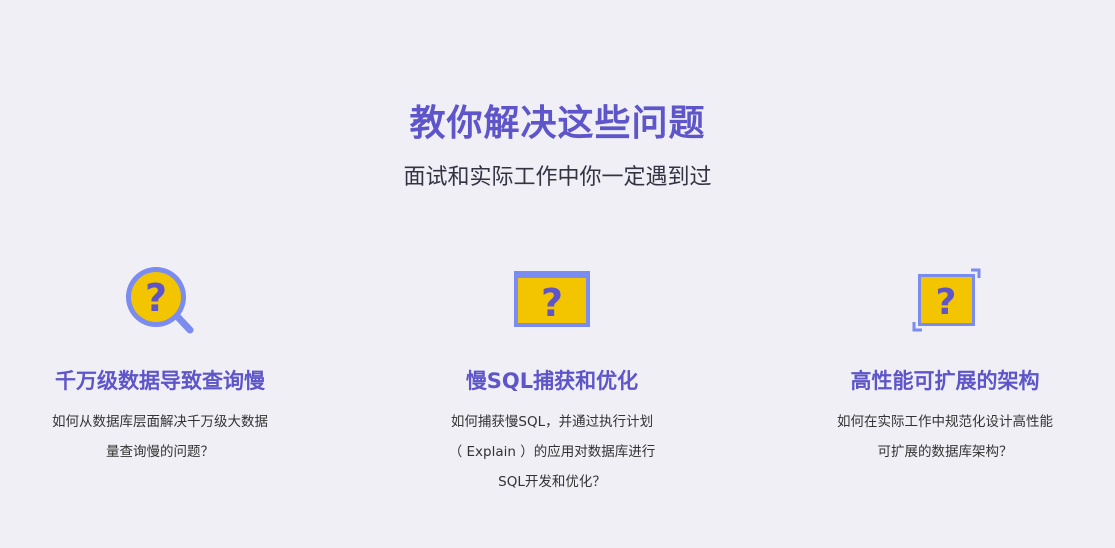  Describe the element at coordinates (160, 437) in the screenshot. I see `card-description: 如何从数据库层面解决千万级大数据 量查询慢的问题？` at that location.